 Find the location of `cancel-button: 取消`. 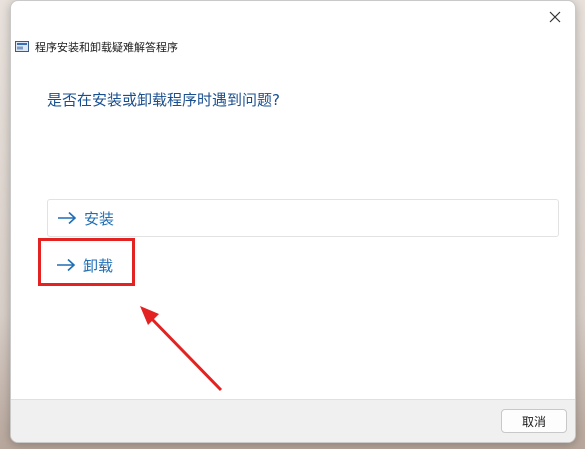

cancel-button: 取消 is located at coordinates (534, 421).